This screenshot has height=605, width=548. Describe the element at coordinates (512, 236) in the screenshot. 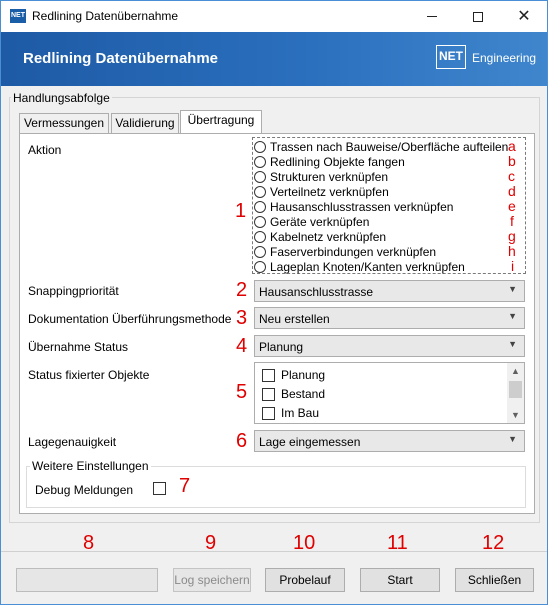

I see `annotation-letter: g` at that location.